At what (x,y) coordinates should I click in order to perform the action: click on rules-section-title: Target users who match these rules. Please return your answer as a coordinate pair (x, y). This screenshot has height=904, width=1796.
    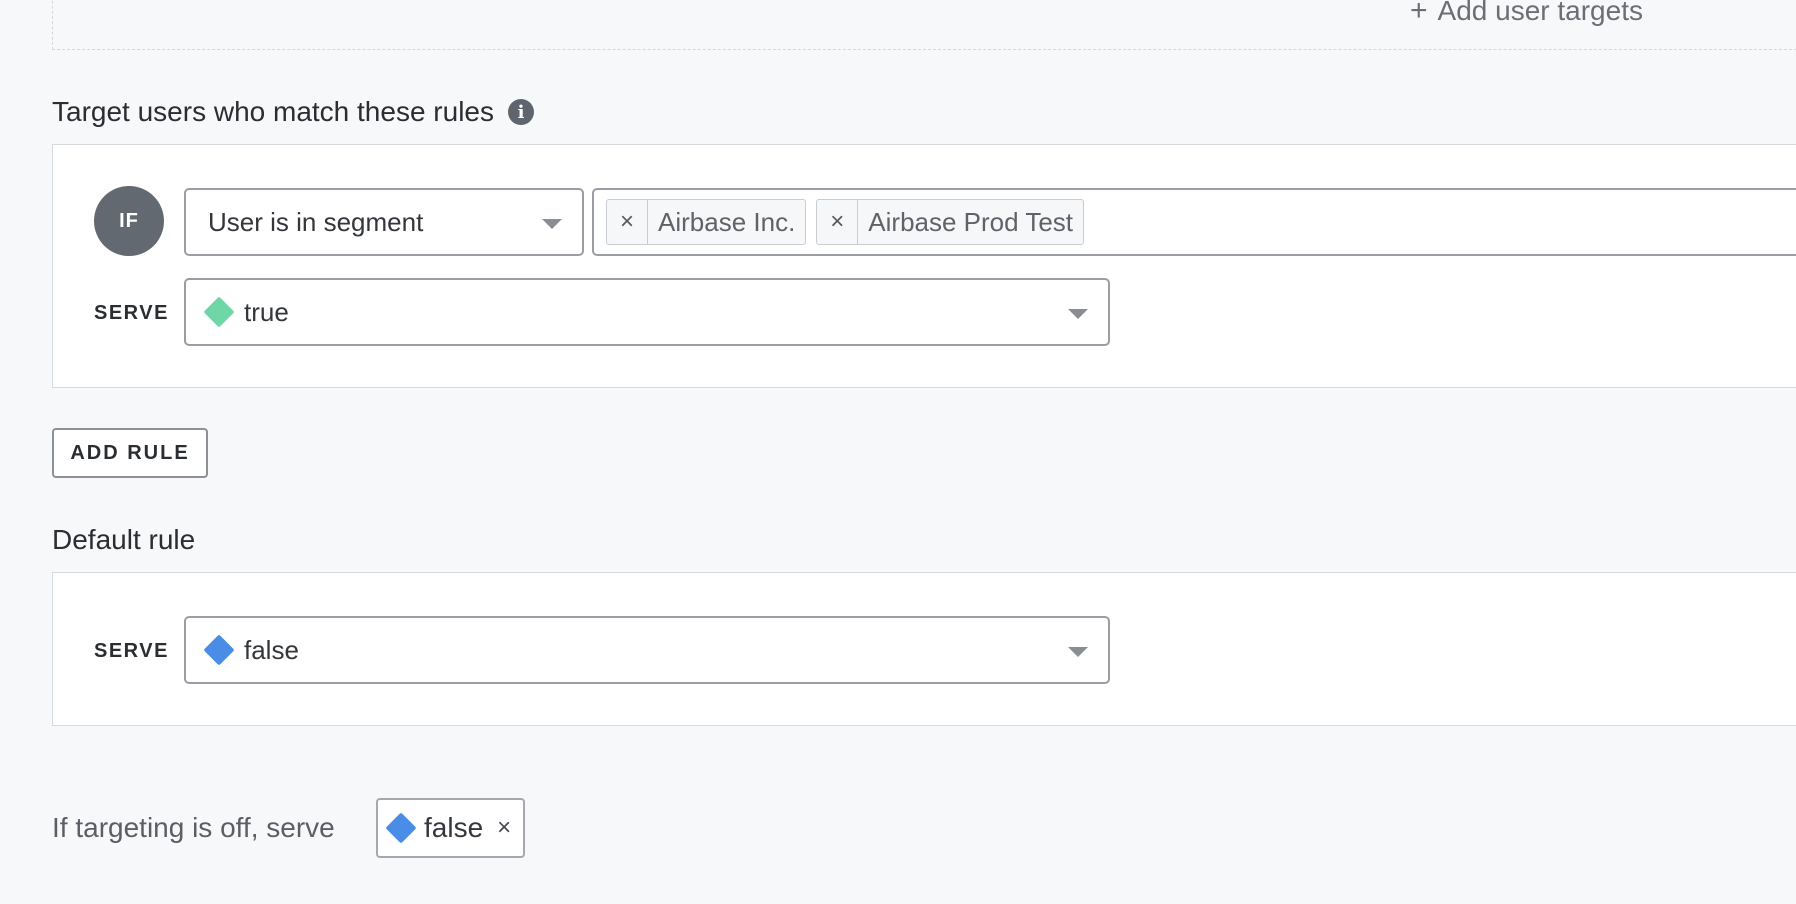
    Looking at the image, I should click on (273, 111).